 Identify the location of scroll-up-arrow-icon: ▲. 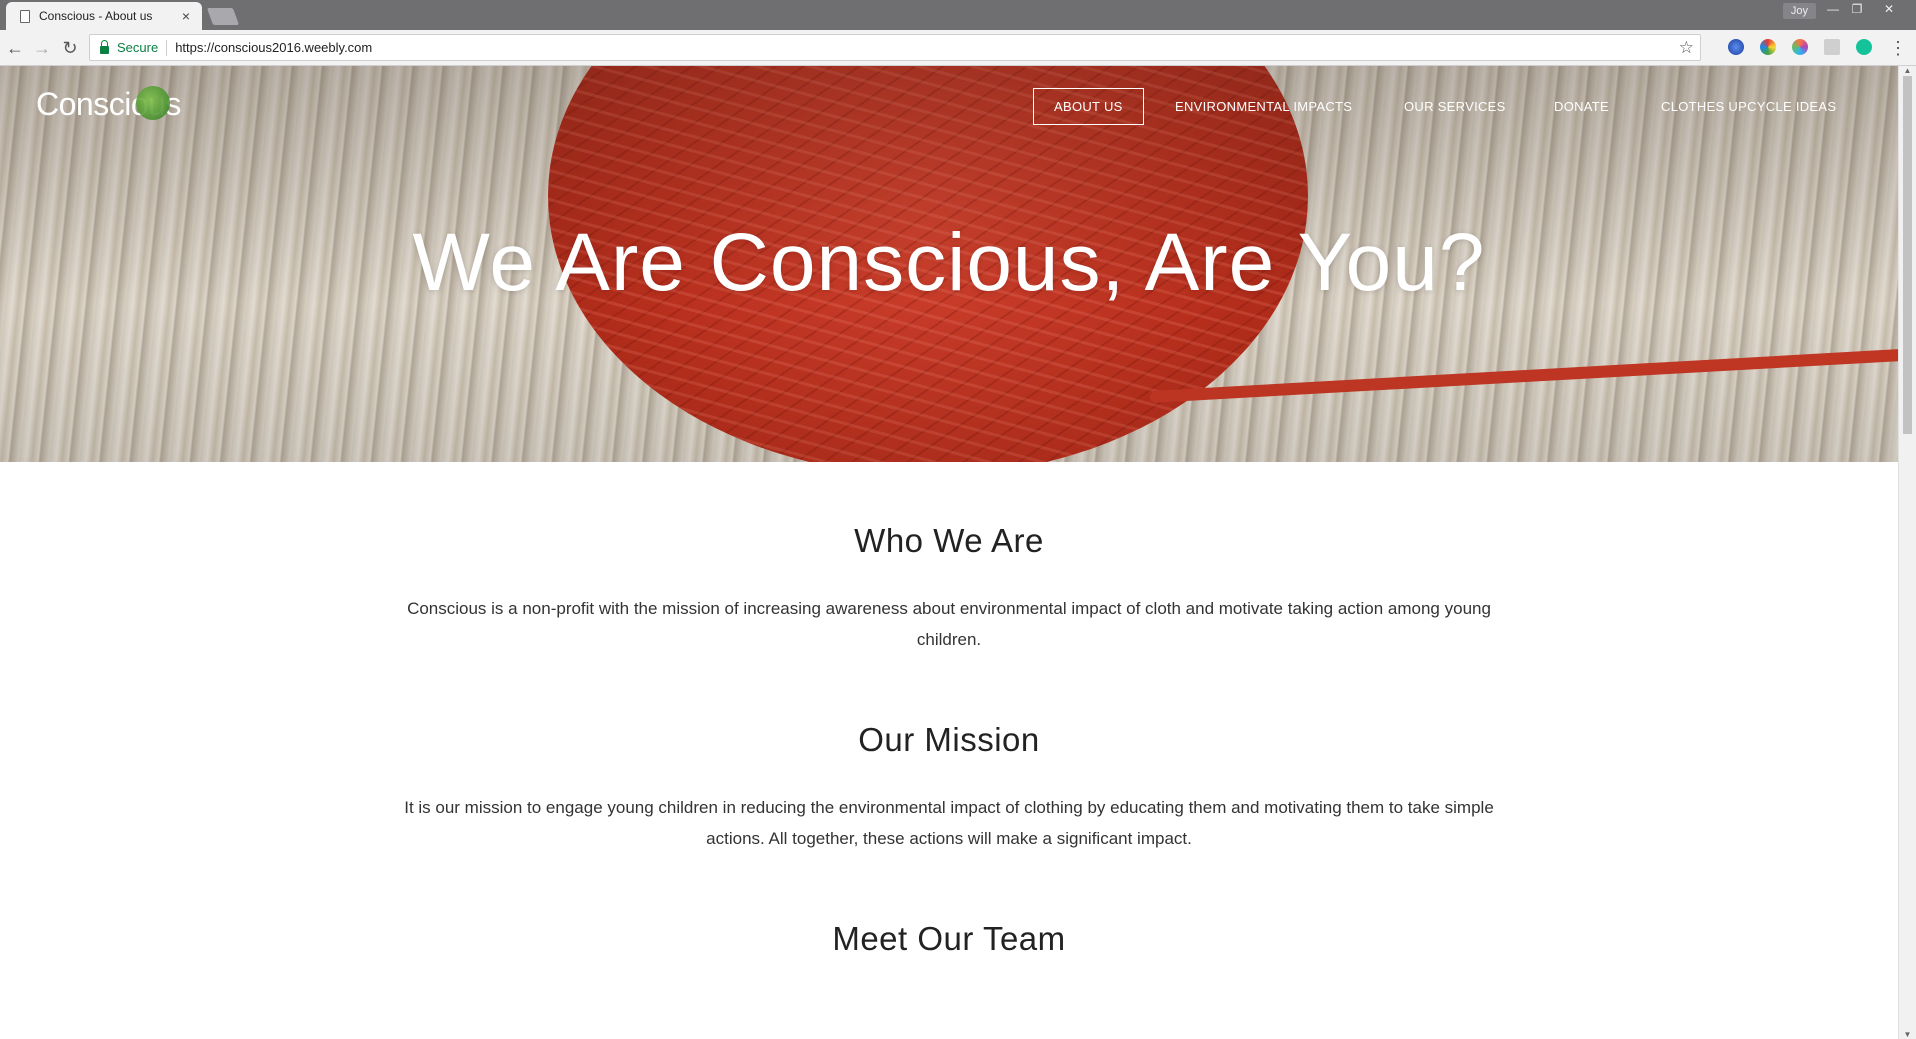
(1907, 70).